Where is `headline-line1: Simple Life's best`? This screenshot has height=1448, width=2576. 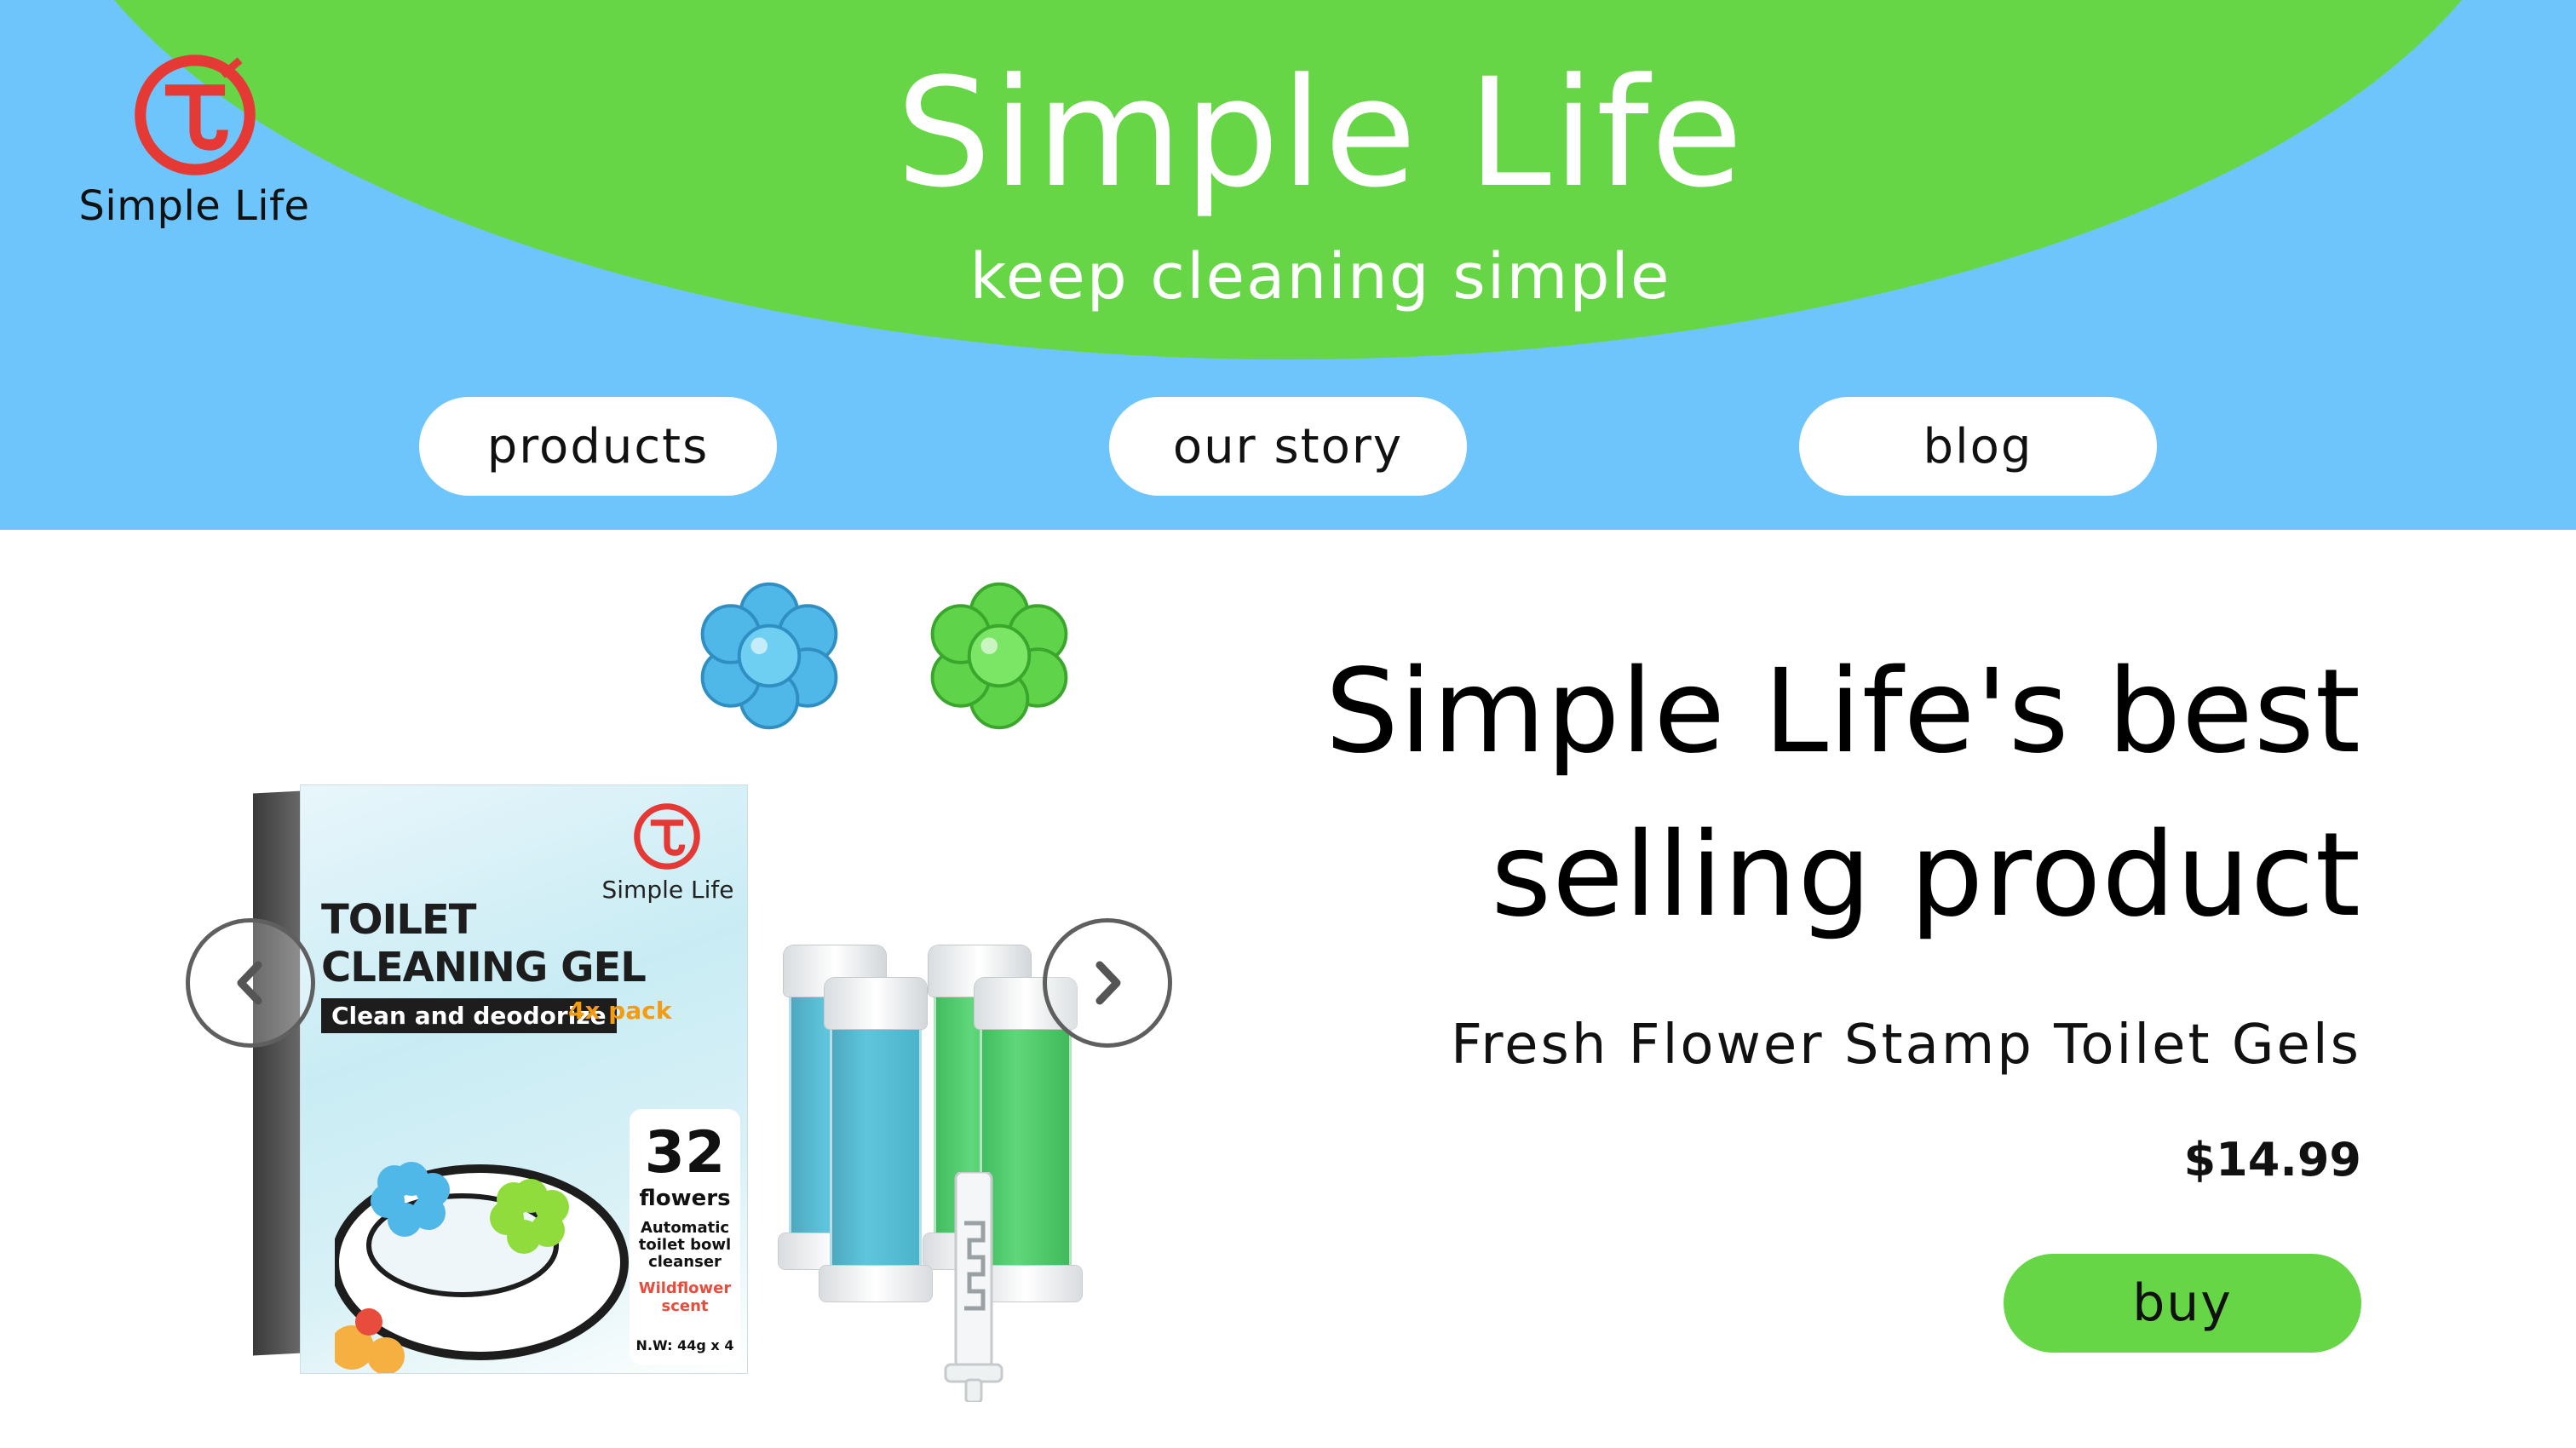
headline-line1: Simple Life's best is located at coordinates (1843, 712).